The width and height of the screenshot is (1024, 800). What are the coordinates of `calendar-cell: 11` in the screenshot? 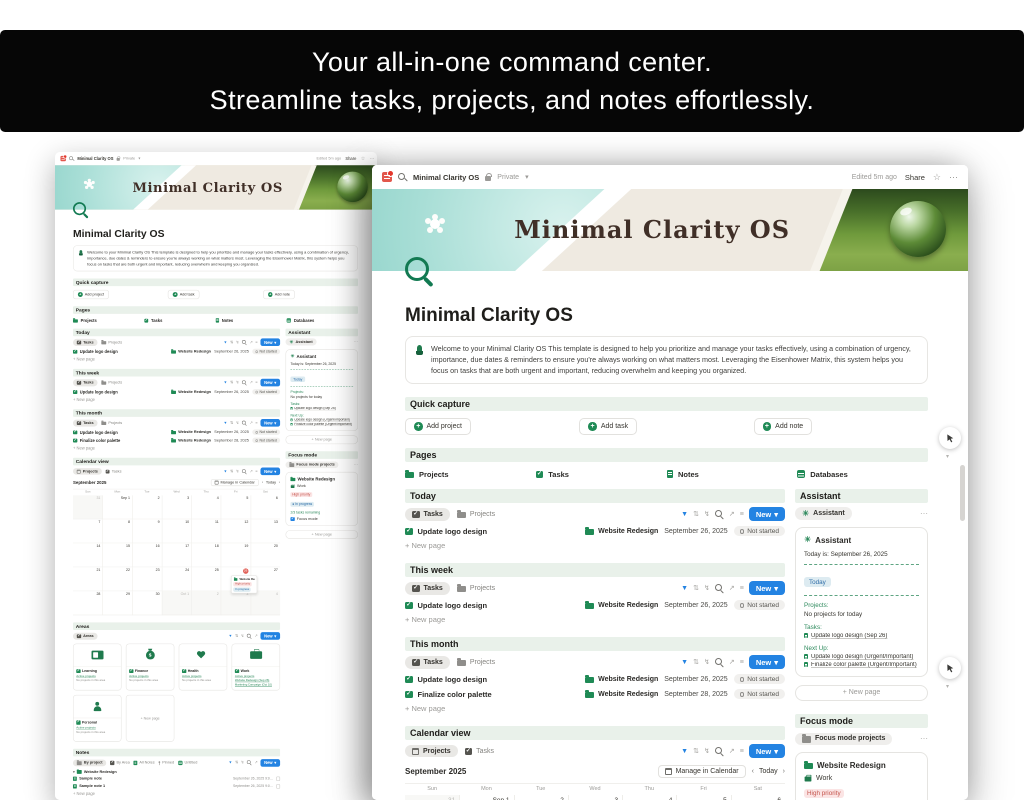 It's located at (206, 531).